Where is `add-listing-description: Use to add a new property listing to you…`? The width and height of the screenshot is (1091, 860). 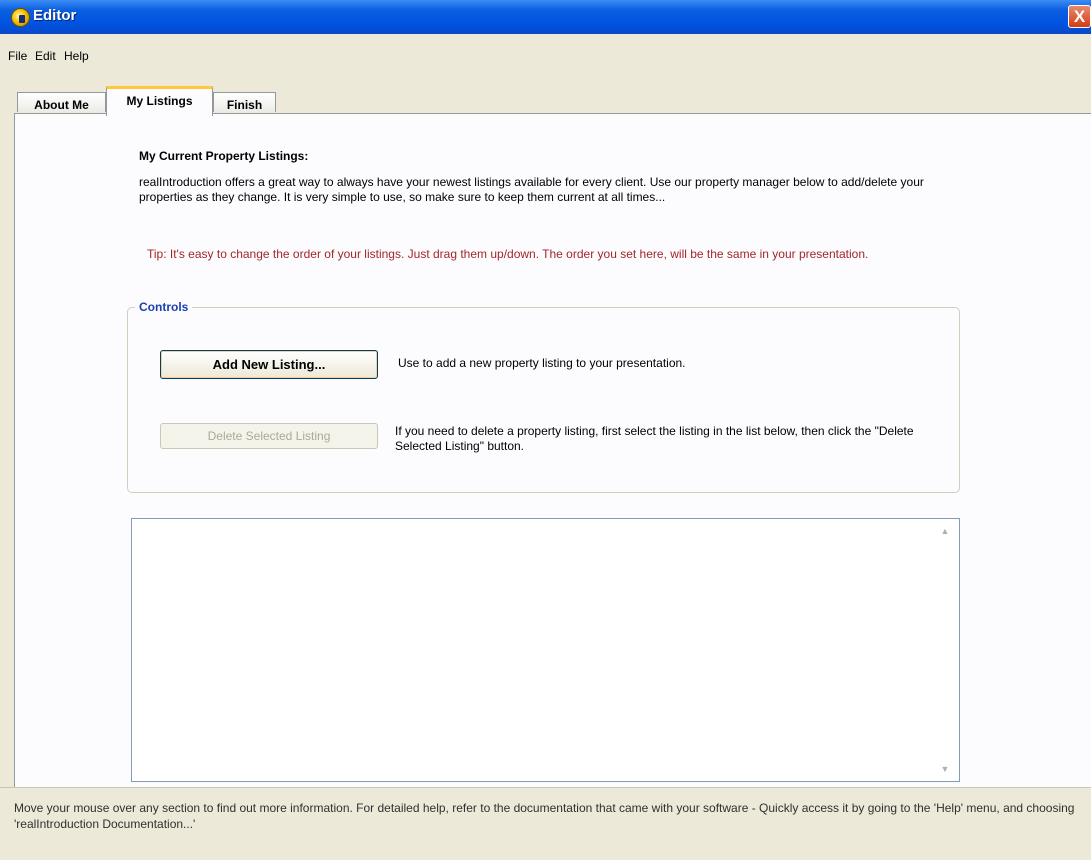
add-listing-description: Use to add a new property listing to you… is located at coordinates (542, 363).